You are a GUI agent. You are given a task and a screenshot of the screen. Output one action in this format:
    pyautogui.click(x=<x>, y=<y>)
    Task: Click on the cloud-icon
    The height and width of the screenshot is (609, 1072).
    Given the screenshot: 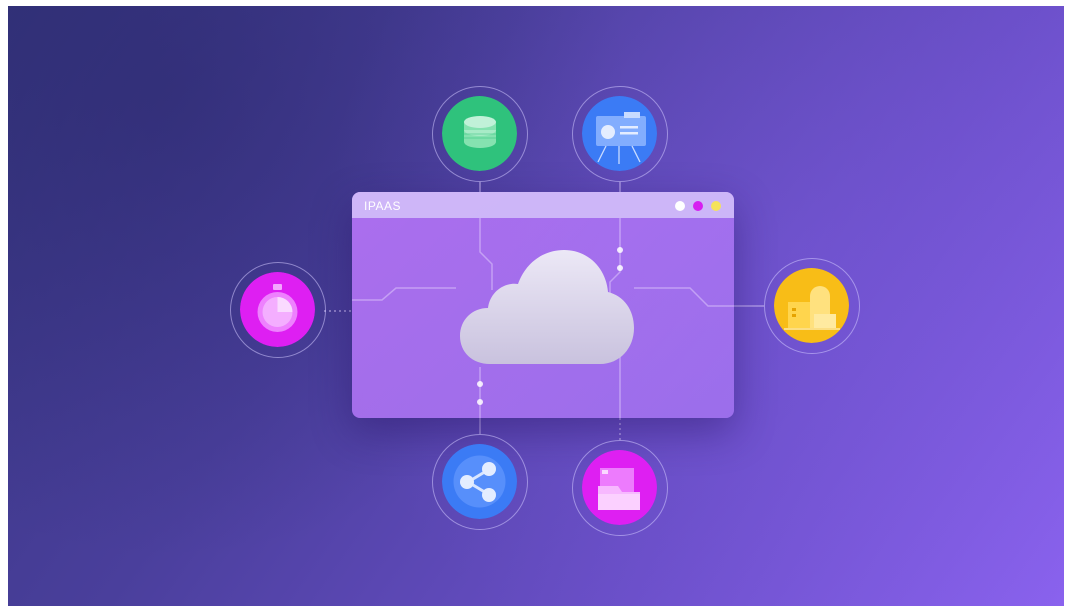 What is the action you would take?
    pyautogui.click(x=547, y=307)
    